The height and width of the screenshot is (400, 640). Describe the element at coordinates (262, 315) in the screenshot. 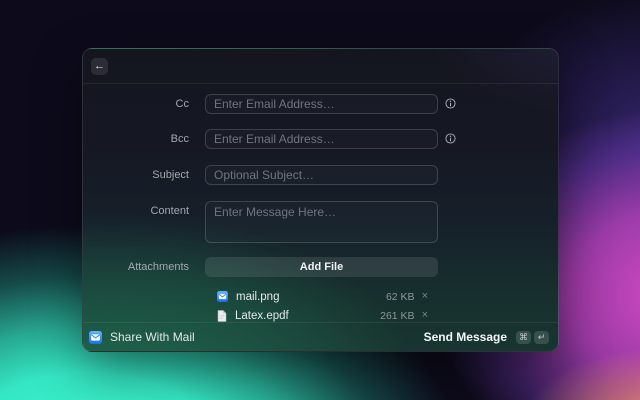

I see `attachment-filename: Latex.epdf` at that location.